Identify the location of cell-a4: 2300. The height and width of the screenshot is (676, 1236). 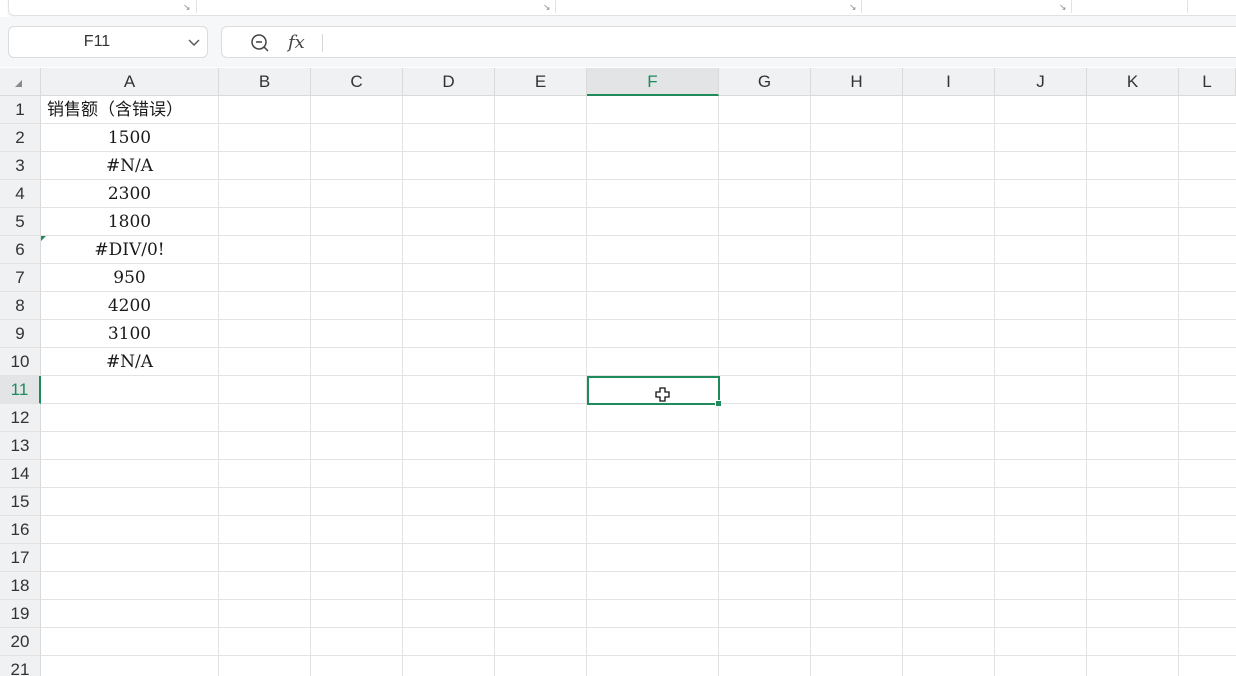
(129, 194).